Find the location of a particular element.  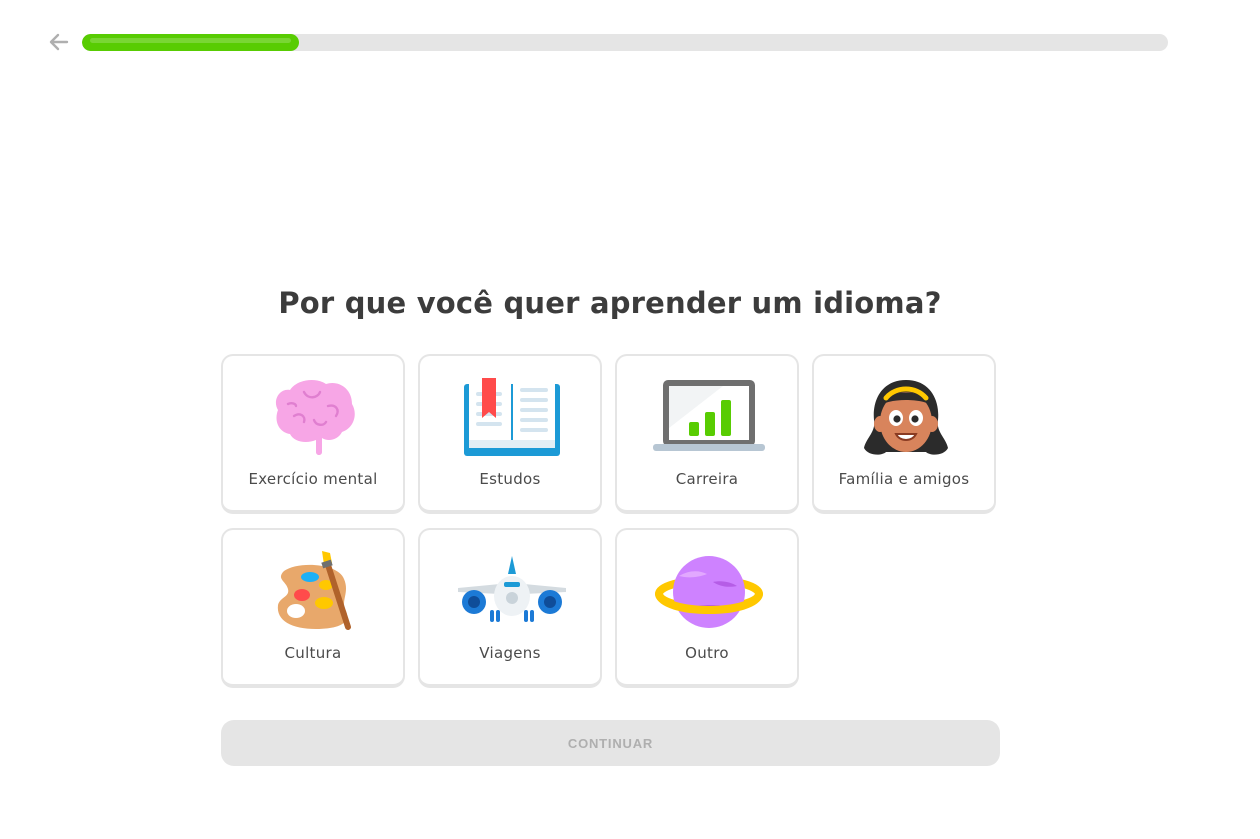

option-travel: Viagens is located at coordinates (510, 608).